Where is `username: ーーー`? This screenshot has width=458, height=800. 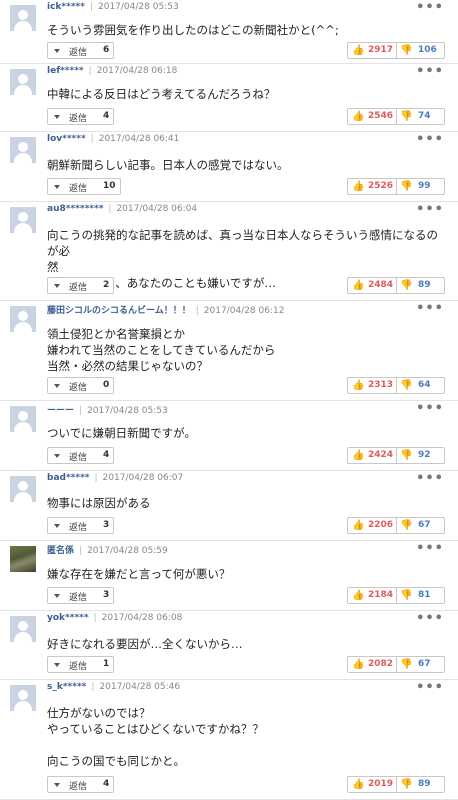
username: ーーー is located at coordinates (60, 411).